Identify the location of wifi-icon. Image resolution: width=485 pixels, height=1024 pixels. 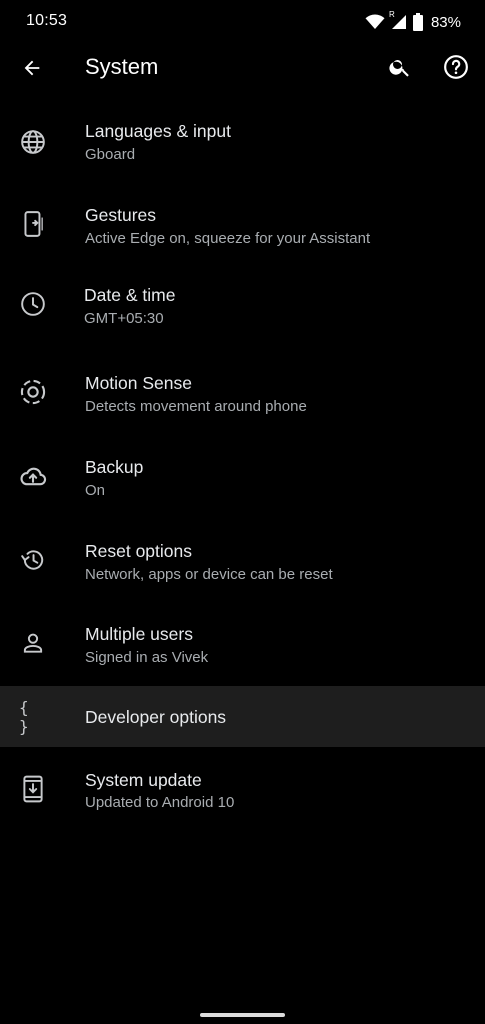
(375, 22).